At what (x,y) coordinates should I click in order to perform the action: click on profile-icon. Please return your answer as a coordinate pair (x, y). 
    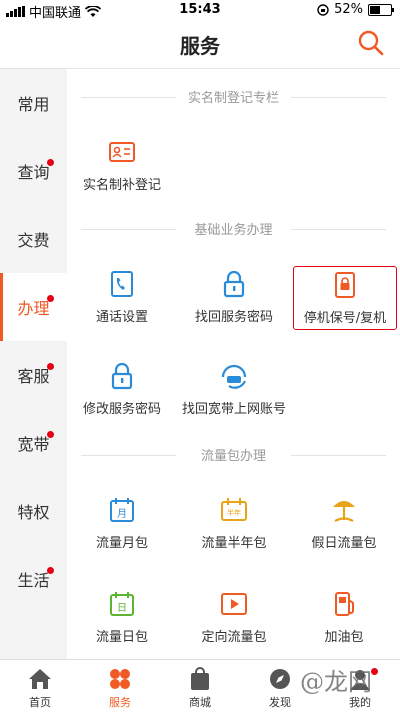
    Looking at the image, I should click on (360, 680).